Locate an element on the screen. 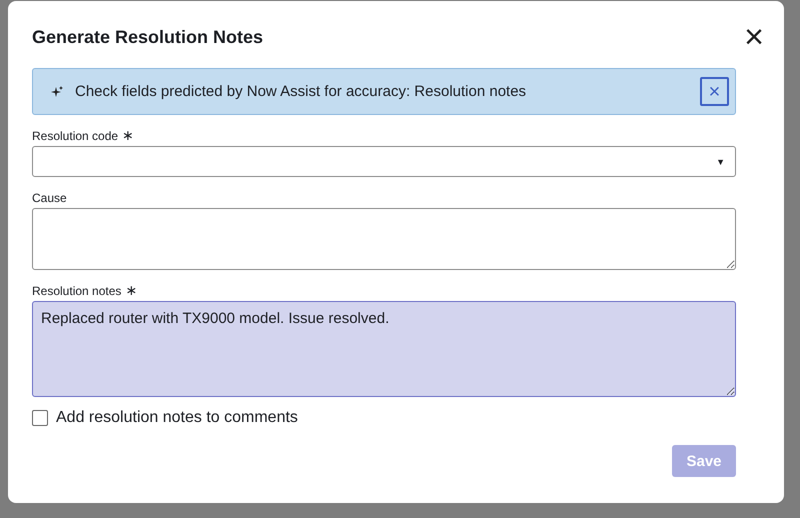 This screenshot has height=518, width=800. dismiss-button: × is located at coordinates (714, 91).